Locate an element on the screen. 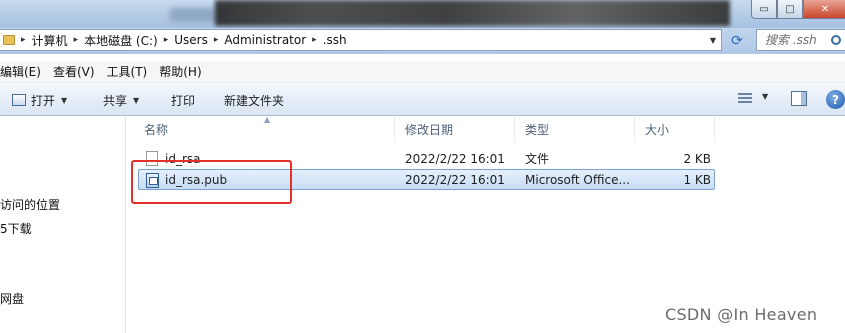  view-options-icon is located at coordinates (745, 99).